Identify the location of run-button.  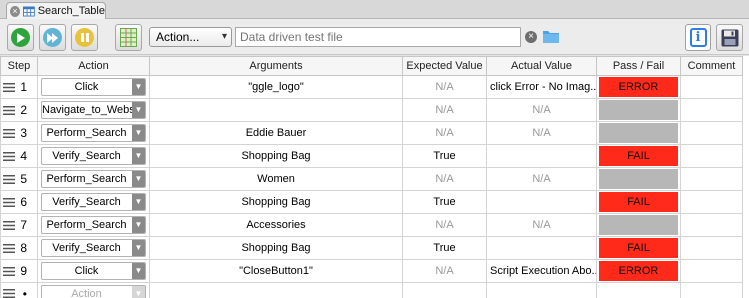
(20, 37).